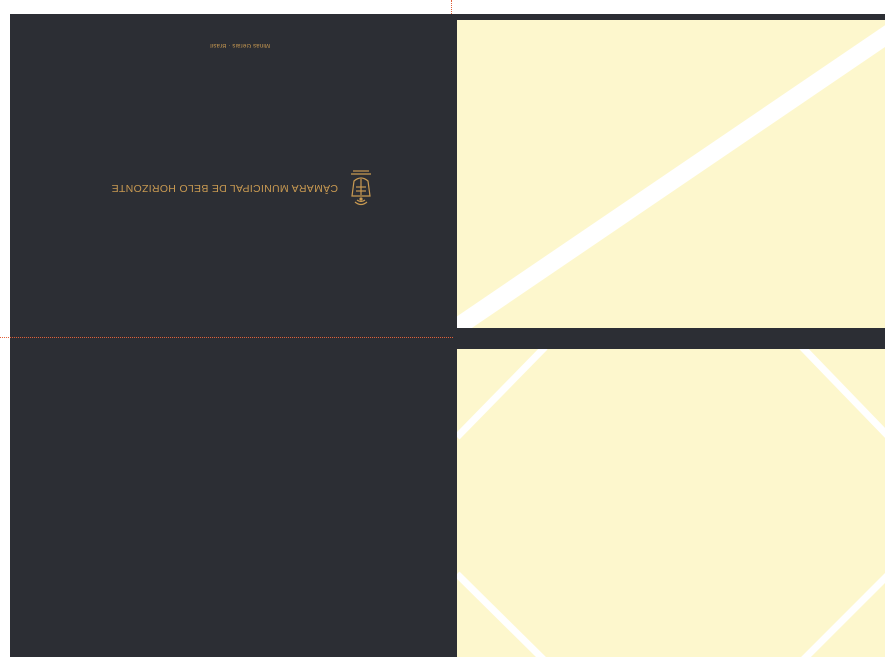 Image resolution: width=885 pixels, height=657 pixels. What do you see at coordinates (451, 7) in the screenshot?
I see `crop-guide-vertical` at bounding box center [451, 7].